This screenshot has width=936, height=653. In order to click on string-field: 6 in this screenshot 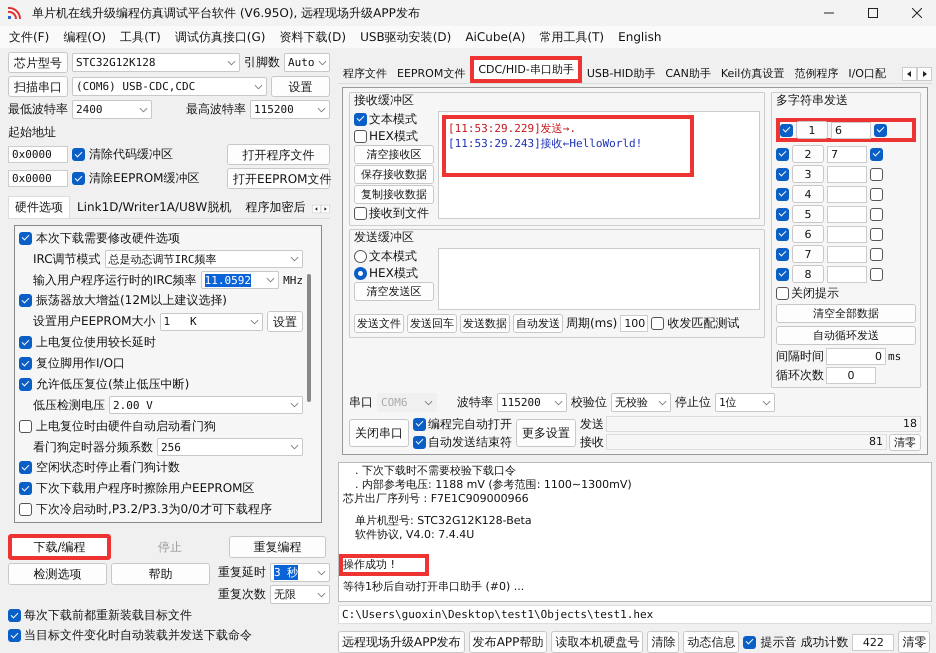, I will do `click(851, 130)`.